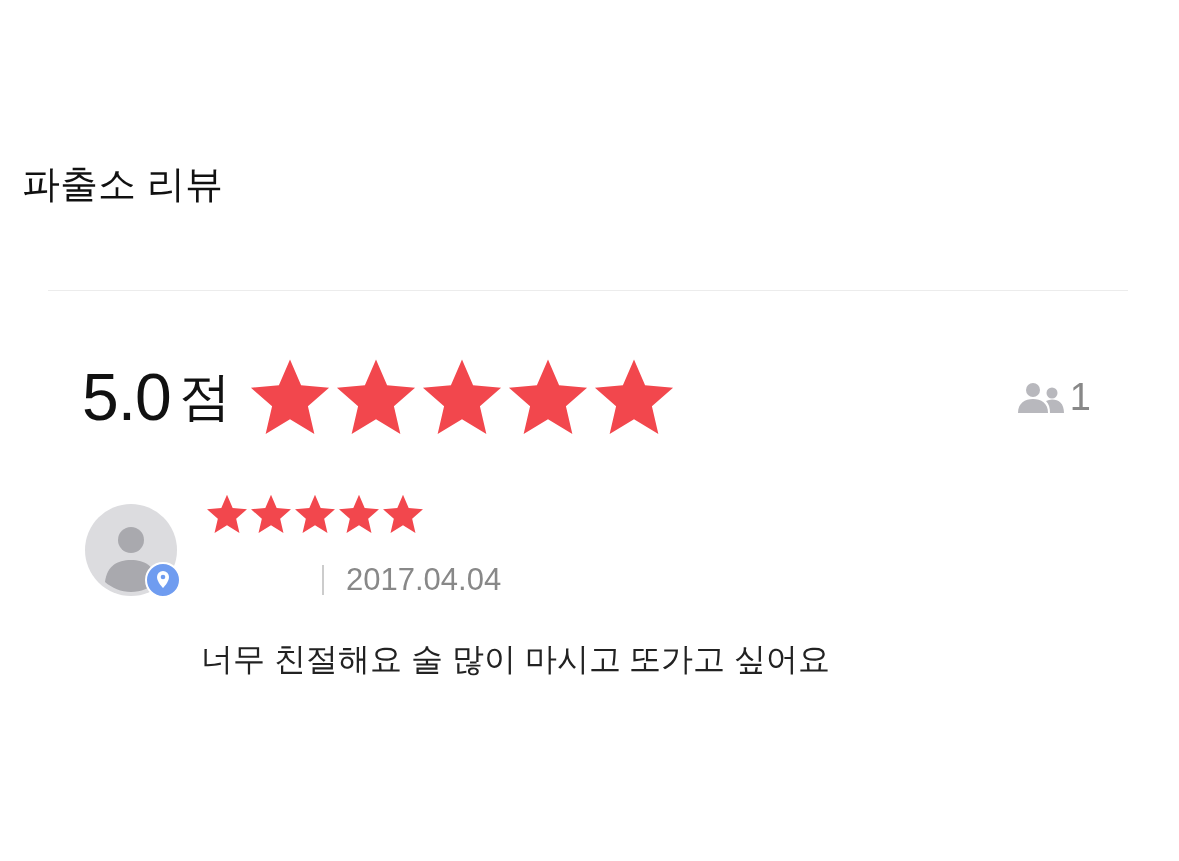 The image size is (1179, 861). I want to click on location-pin-icon, so click(163, 580).